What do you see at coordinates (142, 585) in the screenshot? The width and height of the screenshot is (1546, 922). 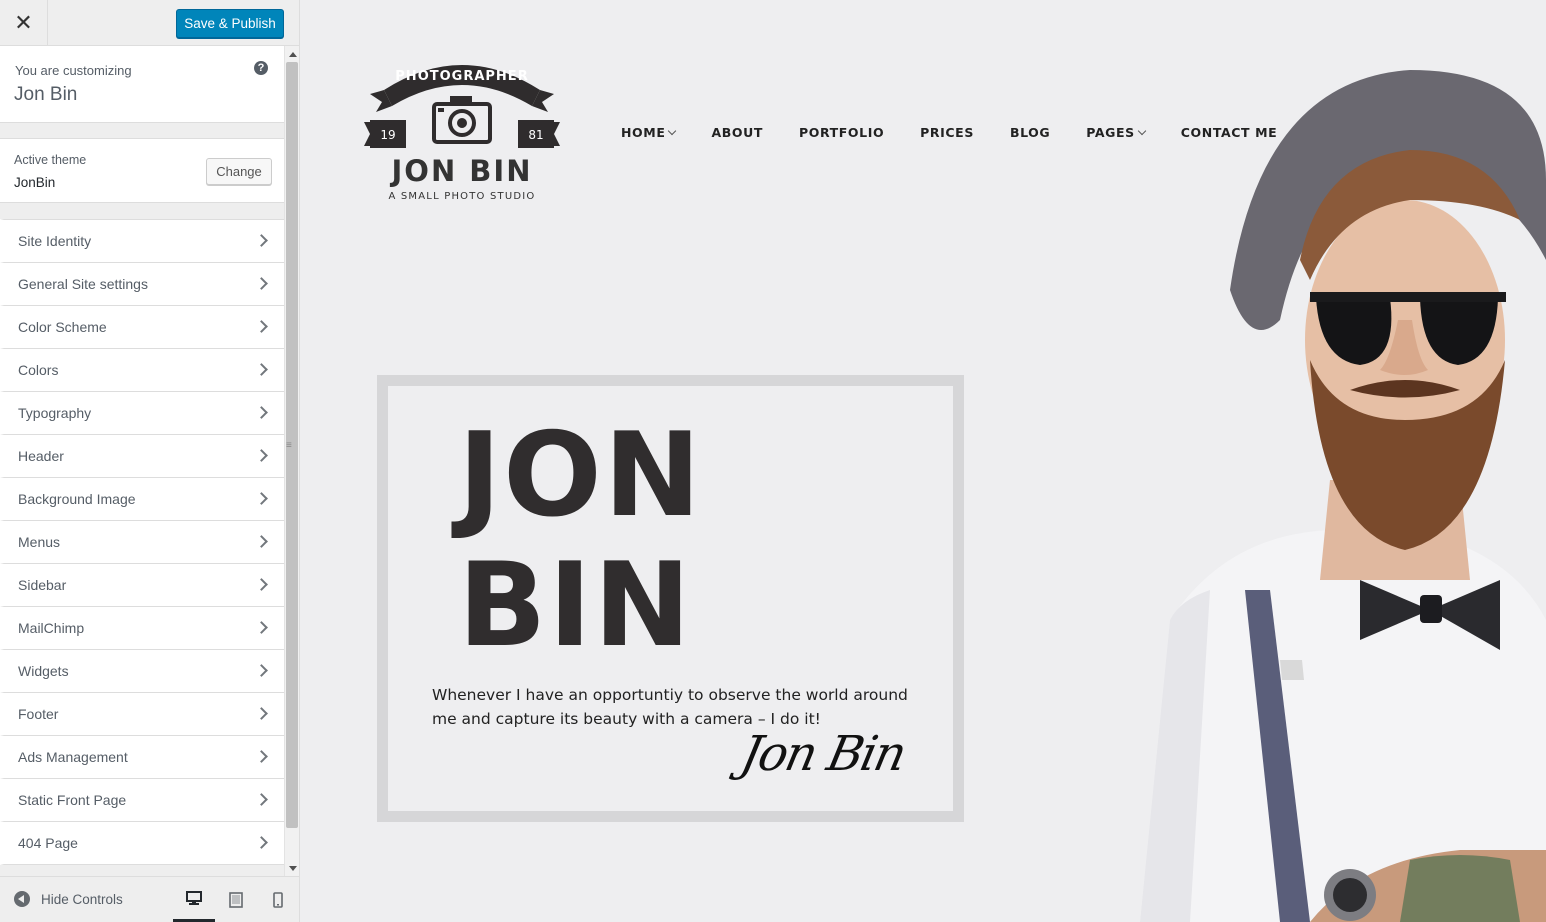 I see `section-item: Sidebar` at bounding box center [142, 585].